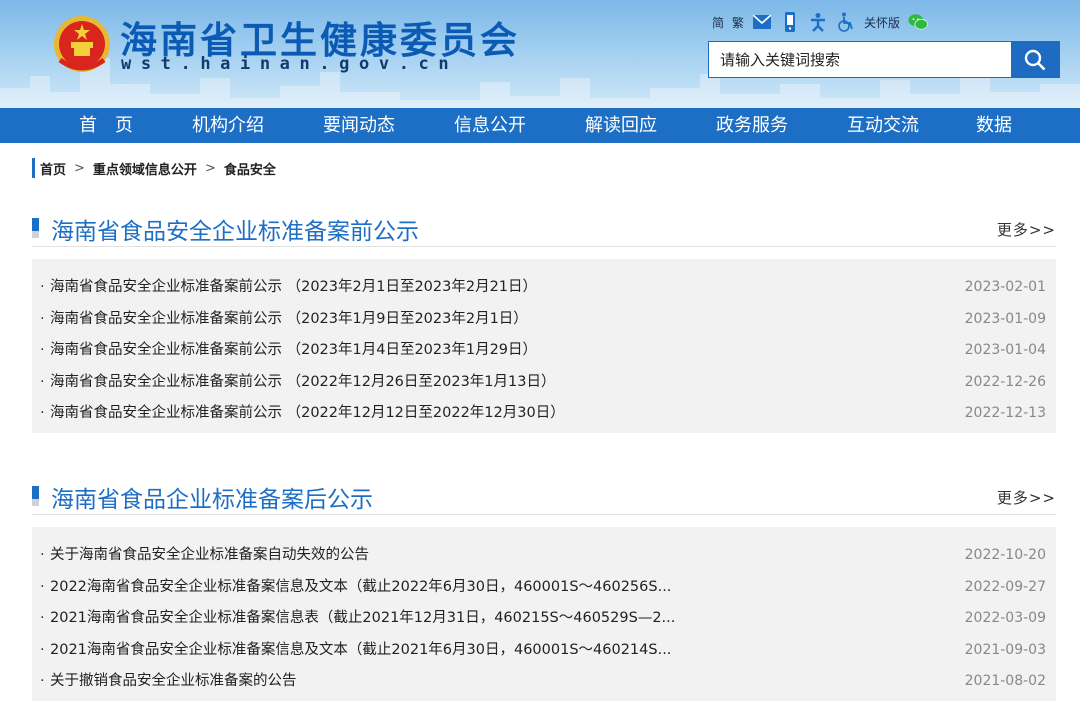  Describe the element at coordinates (762, 22) in the screenshot. I see `mail-icon` at that location.